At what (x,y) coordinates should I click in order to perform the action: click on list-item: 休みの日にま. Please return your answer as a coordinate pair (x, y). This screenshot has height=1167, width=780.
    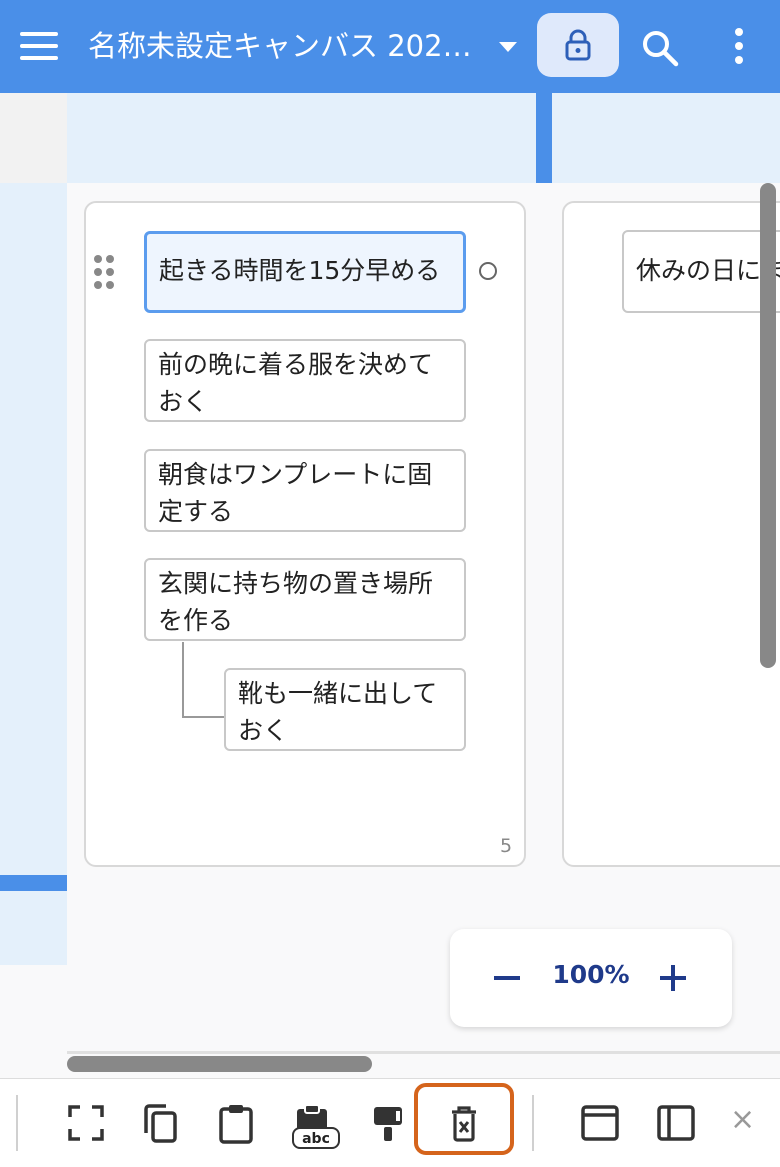
    Looking at the image, I should click on (701, 271).